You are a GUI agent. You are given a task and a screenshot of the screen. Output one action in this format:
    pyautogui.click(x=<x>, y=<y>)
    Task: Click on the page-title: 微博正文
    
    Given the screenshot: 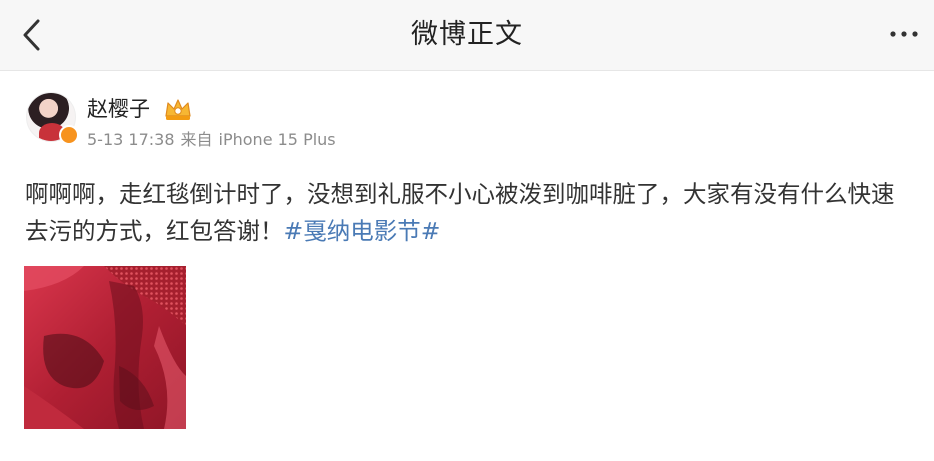 What is the action you would take?
    pyautogui.click(x=467, y=34)
    